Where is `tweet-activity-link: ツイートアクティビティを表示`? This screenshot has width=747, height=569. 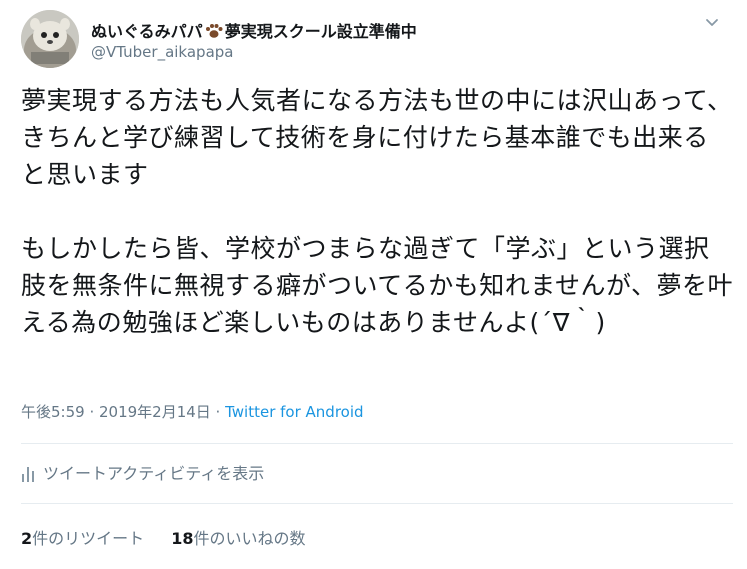
tweet-activity-link: ツイートアクティビティを表示 is located at coordinates (142, 472).